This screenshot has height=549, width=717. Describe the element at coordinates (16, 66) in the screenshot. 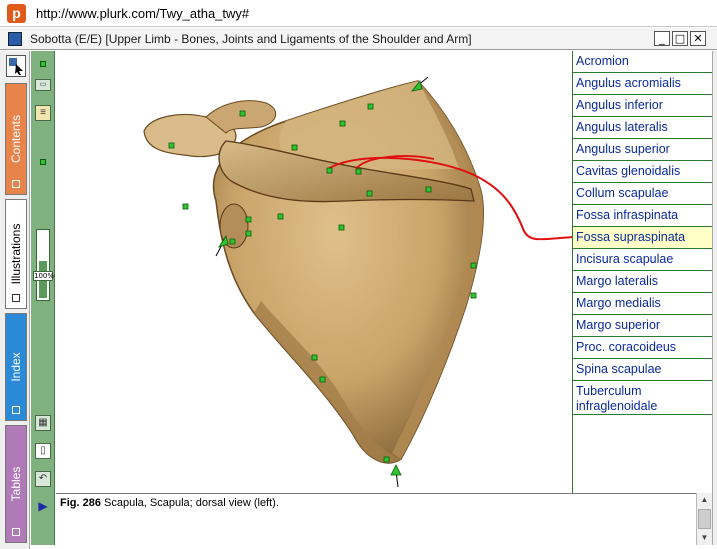

I see `pointer-tool-icon` at that location.